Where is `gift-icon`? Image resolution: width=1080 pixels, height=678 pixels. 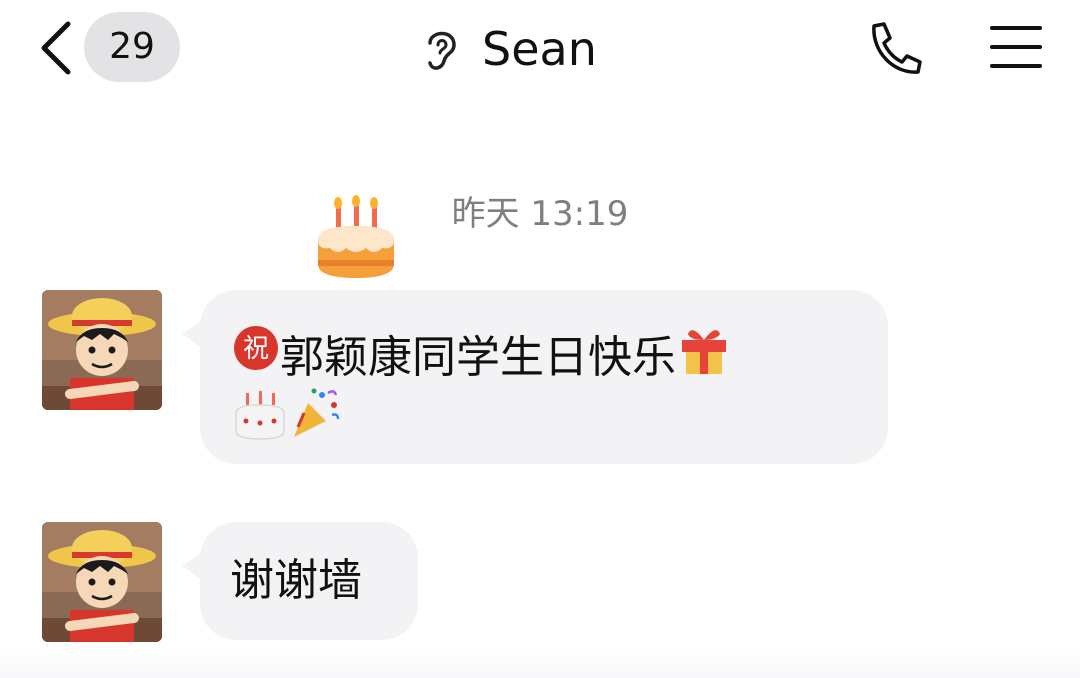 gift-icon is located at coordinates (704, 353).